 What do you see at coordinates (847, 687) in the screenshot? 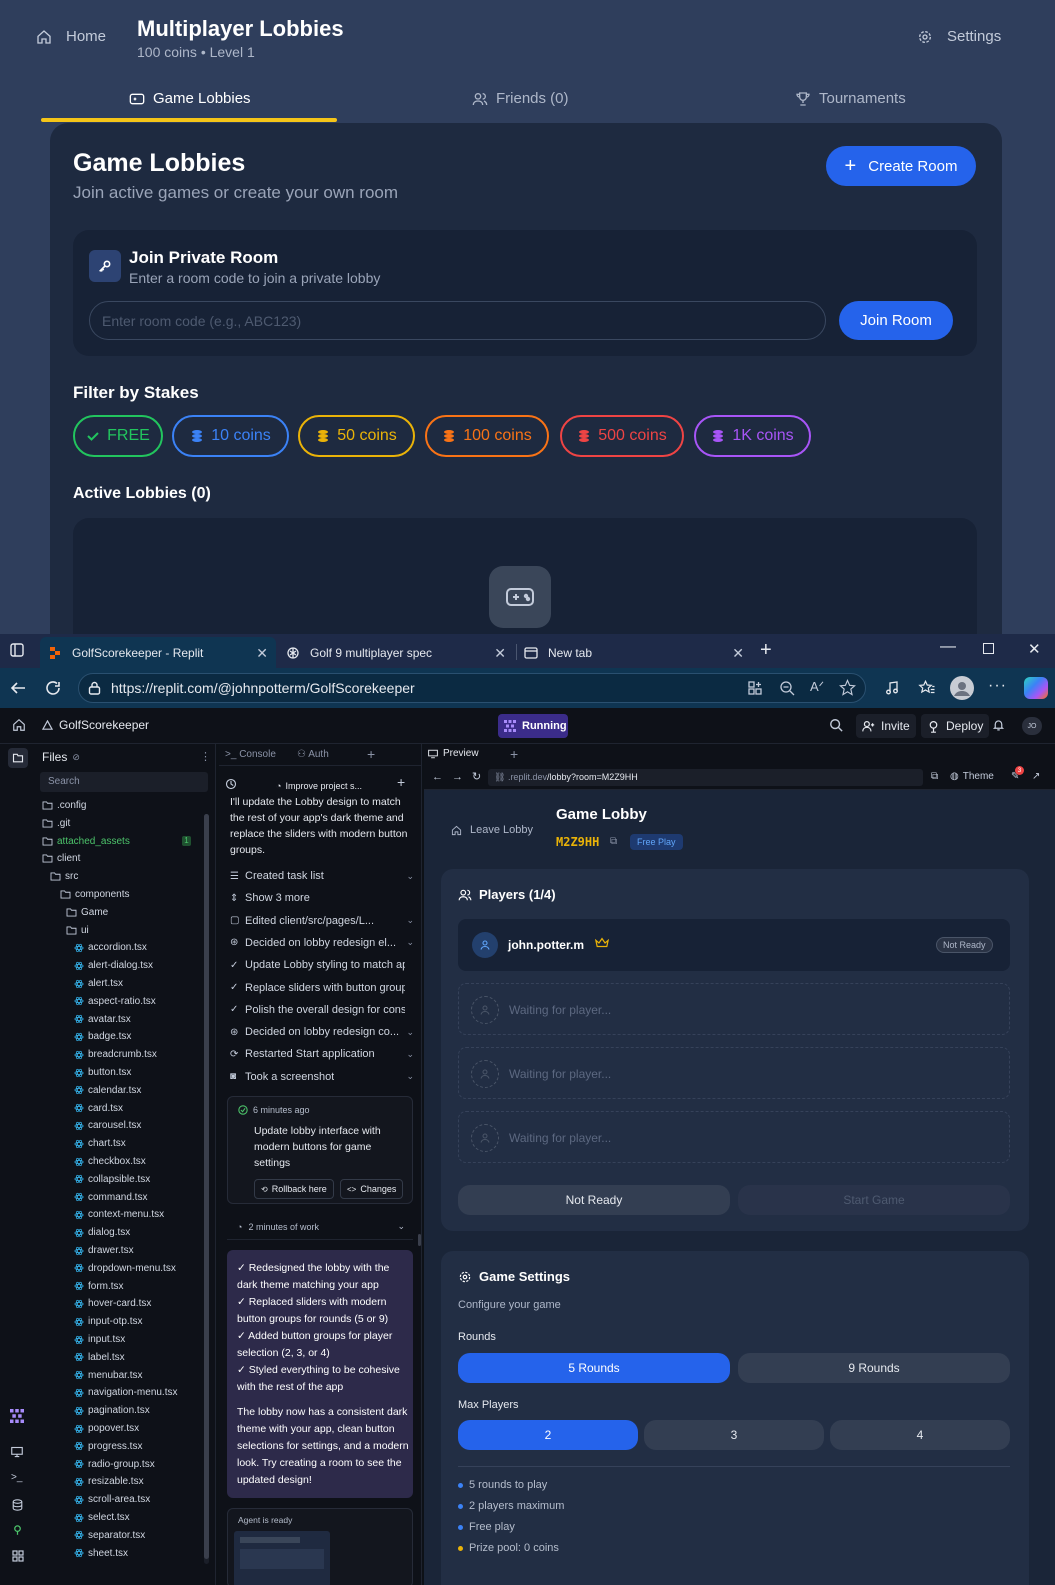
I see `favorite-star-icon` at bounding box center [847, 687].